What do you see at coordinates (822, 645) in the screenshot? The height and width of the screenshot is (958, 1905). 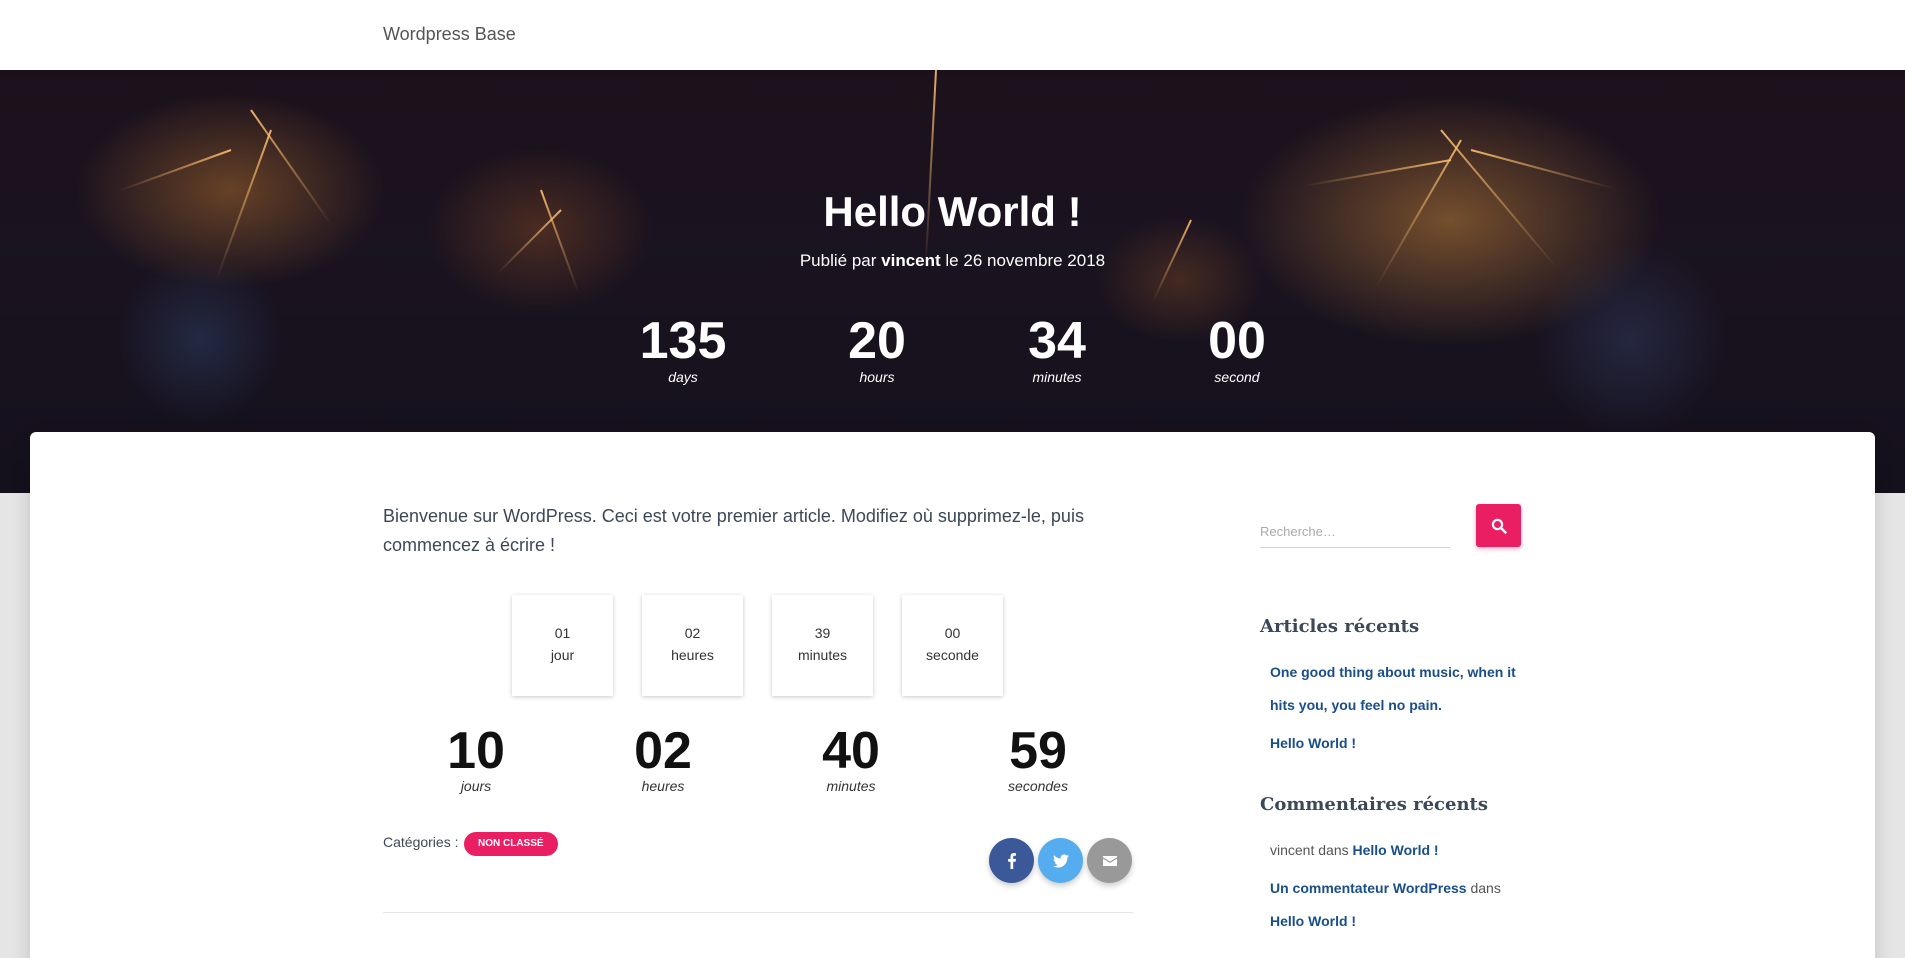 I see `countdown-box-minutes: 39 minutes` at bounding box center [822, 645].